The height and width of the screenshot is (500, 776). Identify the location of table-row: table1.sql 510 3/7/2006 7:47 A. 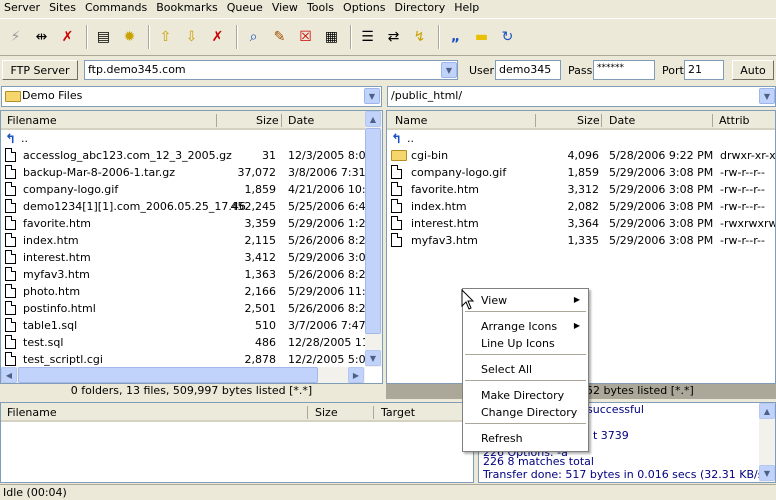
(191, 325).